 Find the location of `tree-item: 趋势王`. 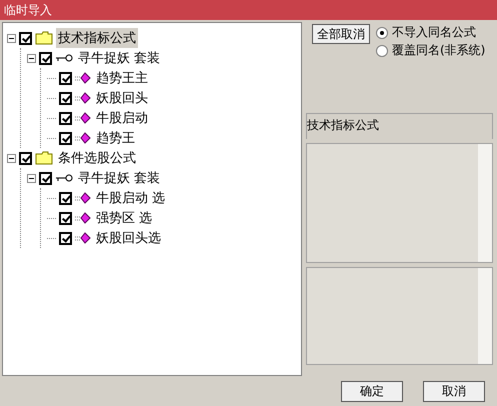

tree-item: 趋势王 is located at coordinates (115, 138).